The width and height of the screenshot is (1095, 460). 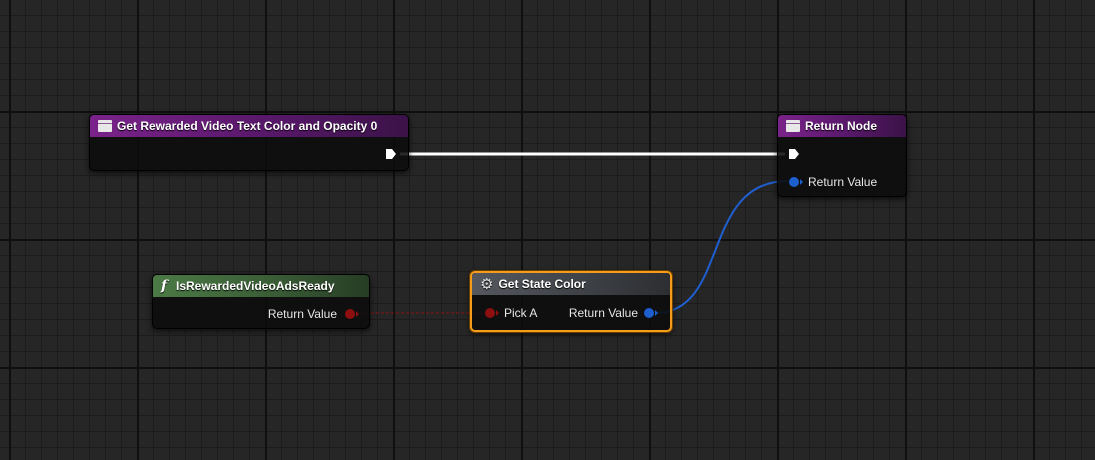 What do you see at coordinates (261, 301) in the screenshot?
I see `is-rewarded-video-ads-ready-node: f IsRewardedVideoAdsReady Return Value` at bounding box center [261, 301].